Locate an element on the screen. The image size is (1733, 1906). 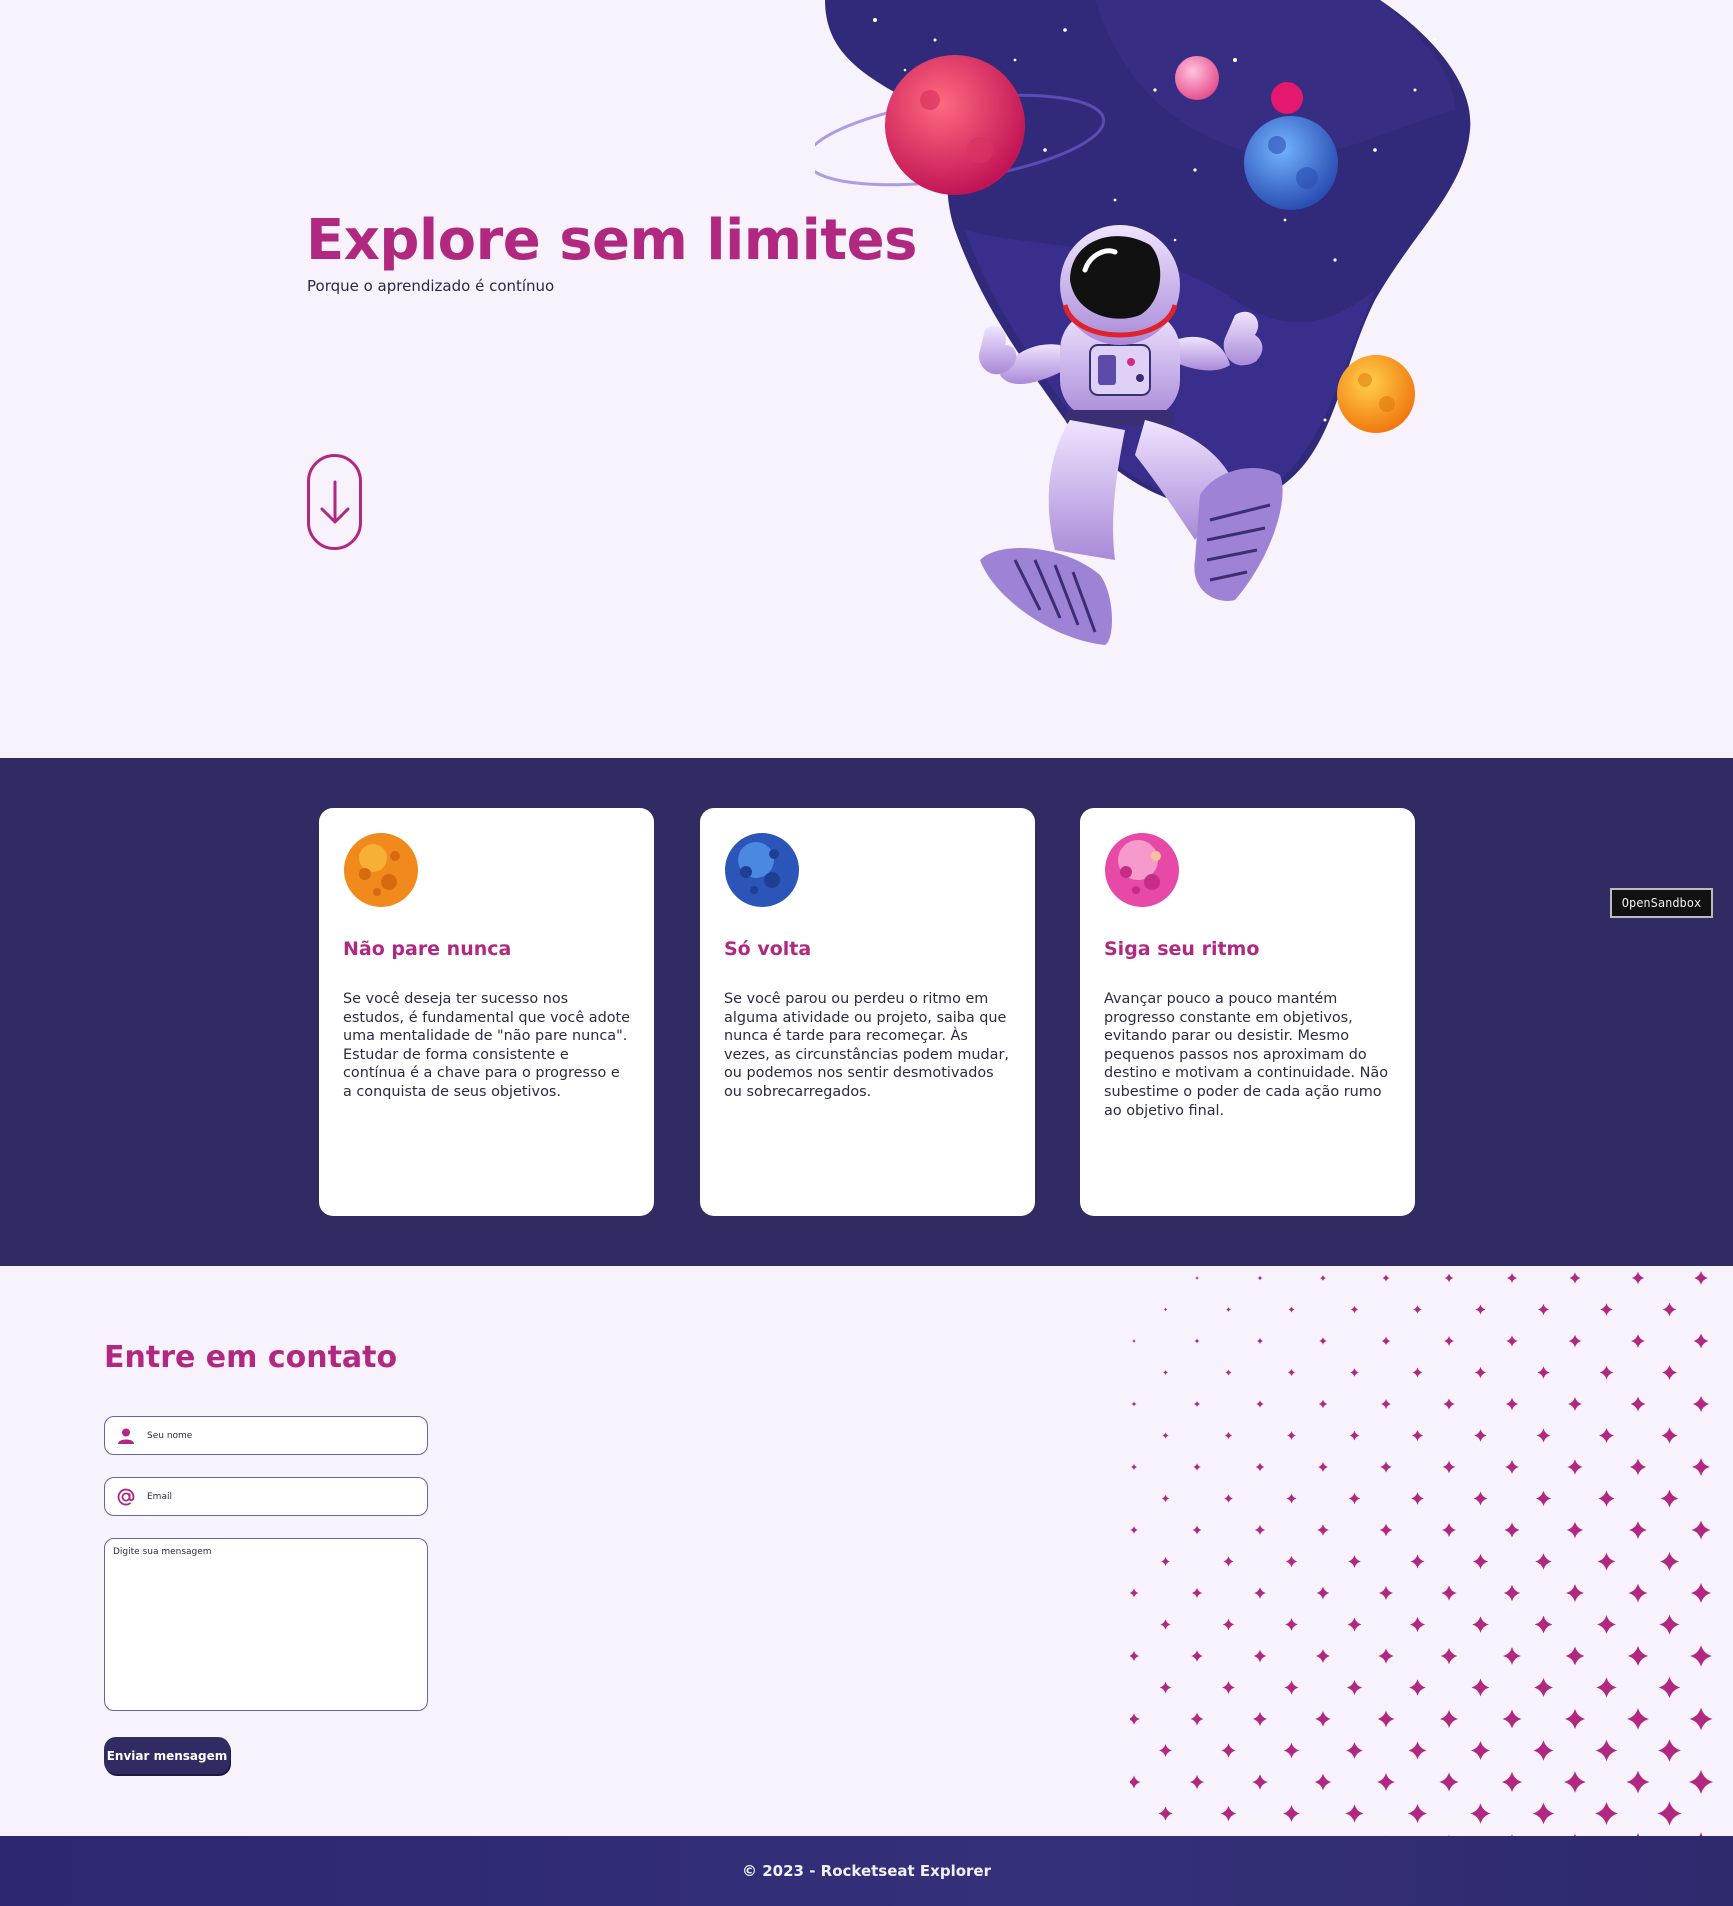
name-field is located at coordinates (266, 1435).